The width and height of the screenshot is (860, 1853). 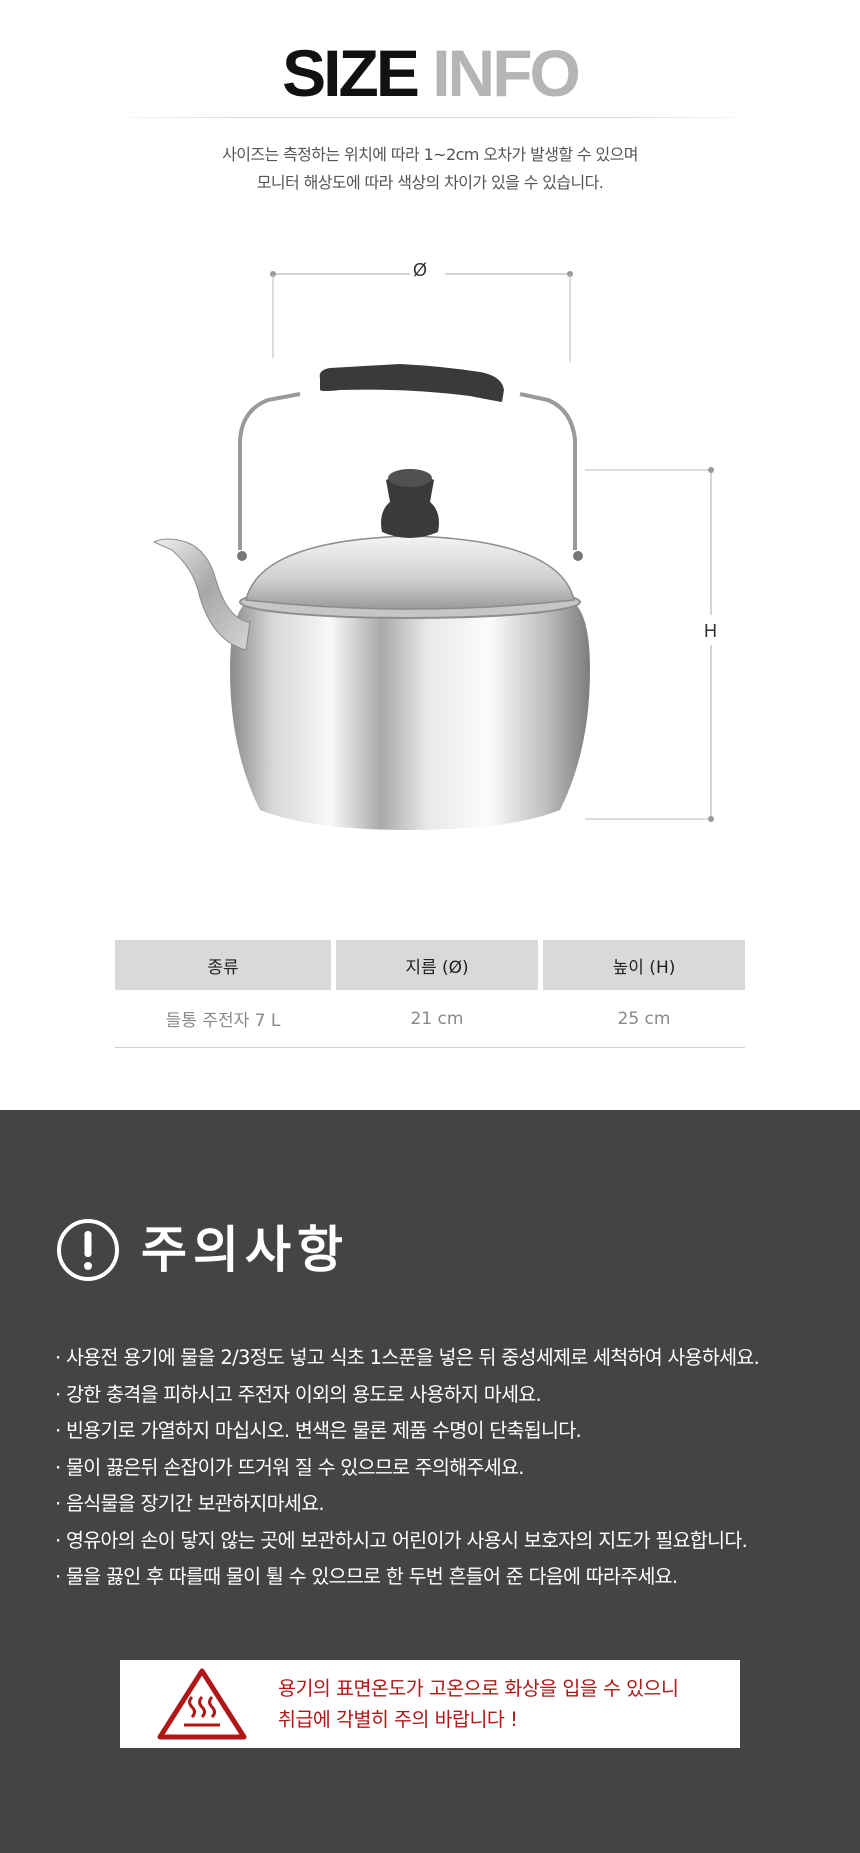 I want to click on spec-table: 종류 지름 (Ø) 높이 (H) 들통 주전자 7 L 21 cm 25 cm, so click(x=430, y=994).